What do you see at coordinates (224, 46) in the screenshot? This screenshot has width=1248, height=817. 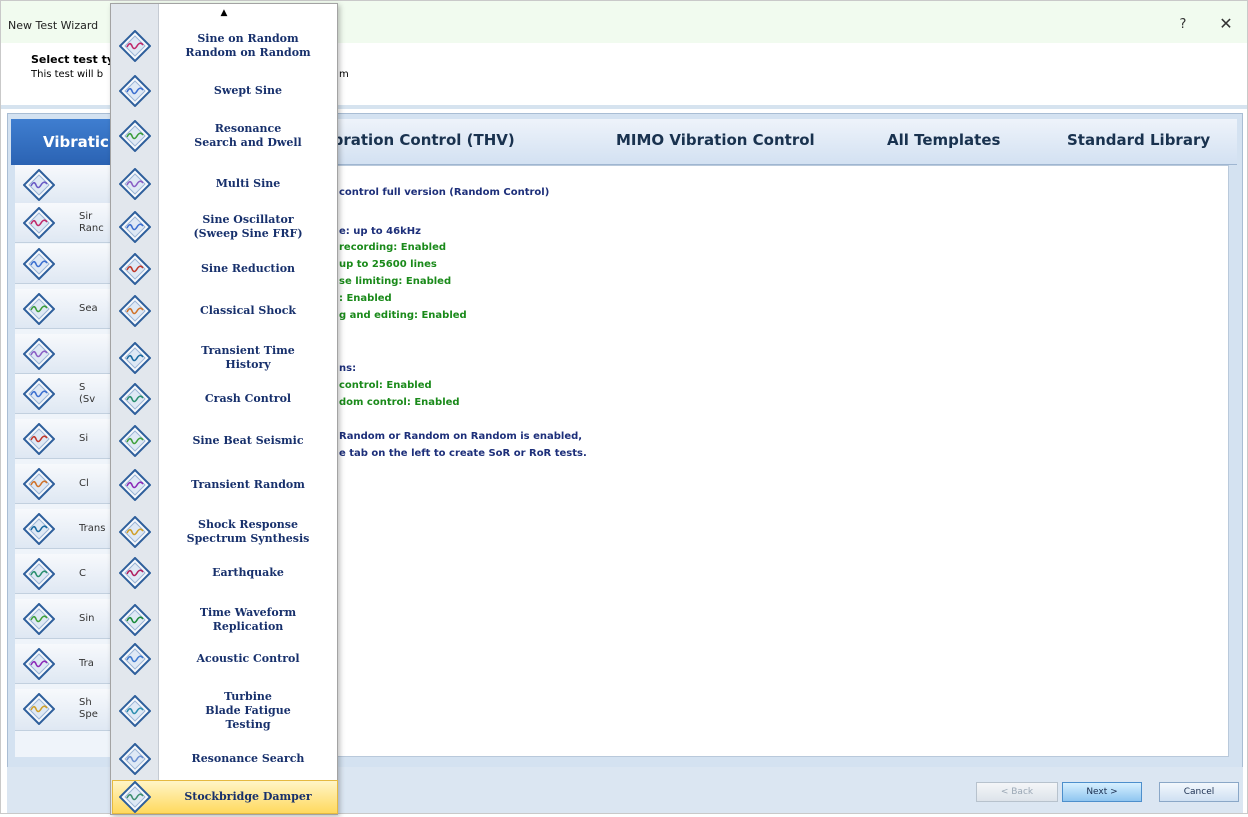 I see `menu-item: Sine on Random Random on Random` at bounding box center [224, 46].